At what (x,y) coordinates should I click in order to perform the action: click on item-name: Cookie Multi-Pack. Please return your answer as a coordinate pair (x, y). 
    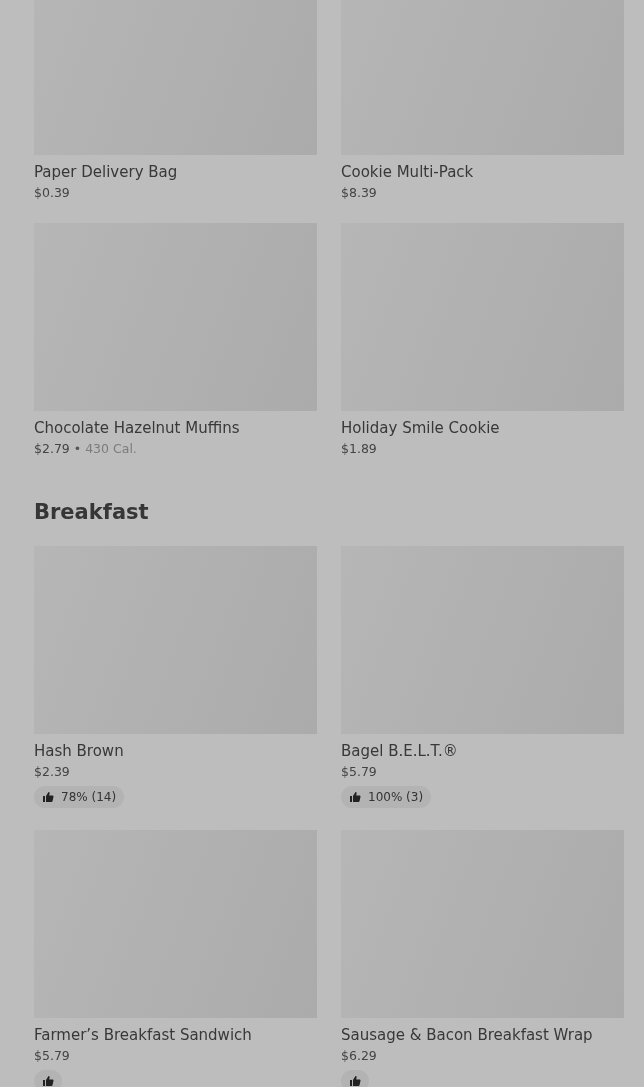
    Looking at the image, I should click on (482, 172).